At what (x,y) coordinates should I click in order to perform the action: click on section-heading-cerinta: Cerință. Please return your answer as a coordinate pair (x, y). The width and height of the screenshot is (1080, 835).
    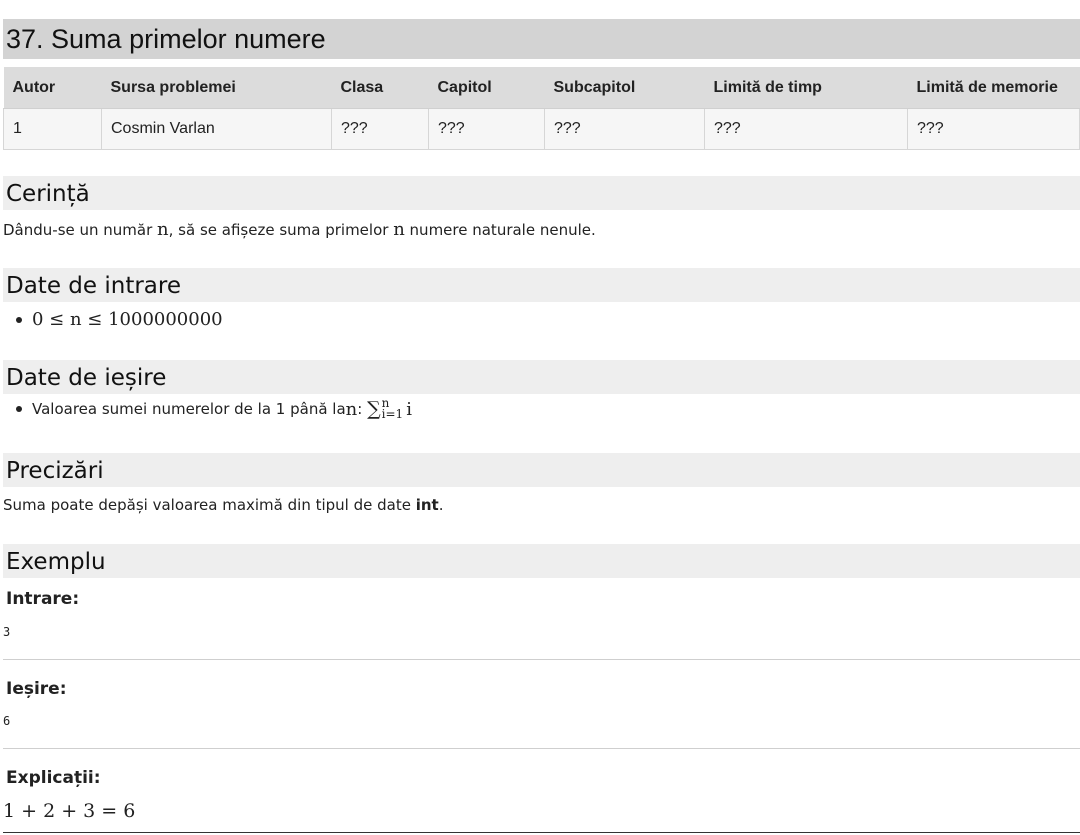
    Looking at the image, I should click on (541, 193).